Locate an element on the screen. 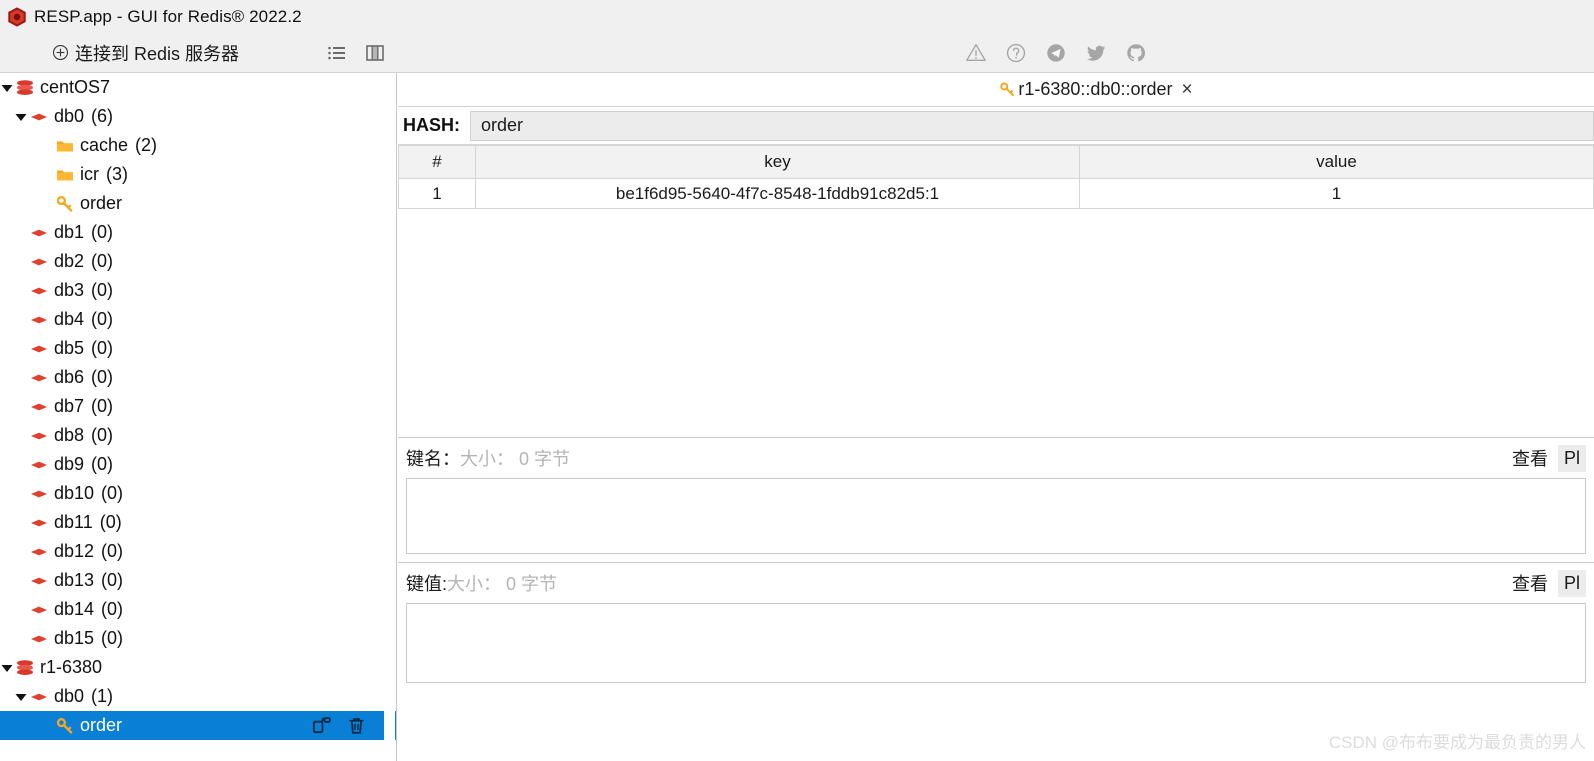 Image resolution: width=1594 pixels, height=761 pixels. key-name-editor-label: 键名： is located at coordinates (433, 459).